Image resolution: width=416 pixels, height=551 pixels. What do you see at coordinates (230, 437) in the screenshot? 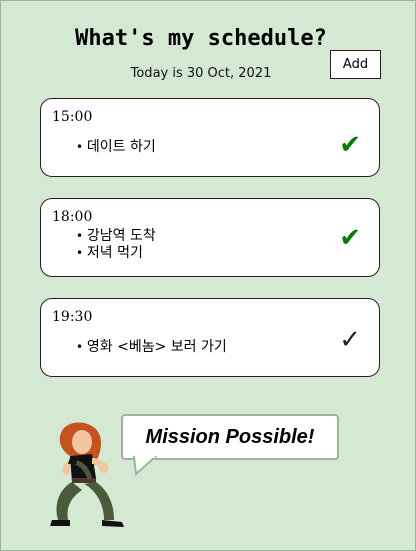
I see `speech-bubble: Mission Possible!` at bounding box center [230, 437].